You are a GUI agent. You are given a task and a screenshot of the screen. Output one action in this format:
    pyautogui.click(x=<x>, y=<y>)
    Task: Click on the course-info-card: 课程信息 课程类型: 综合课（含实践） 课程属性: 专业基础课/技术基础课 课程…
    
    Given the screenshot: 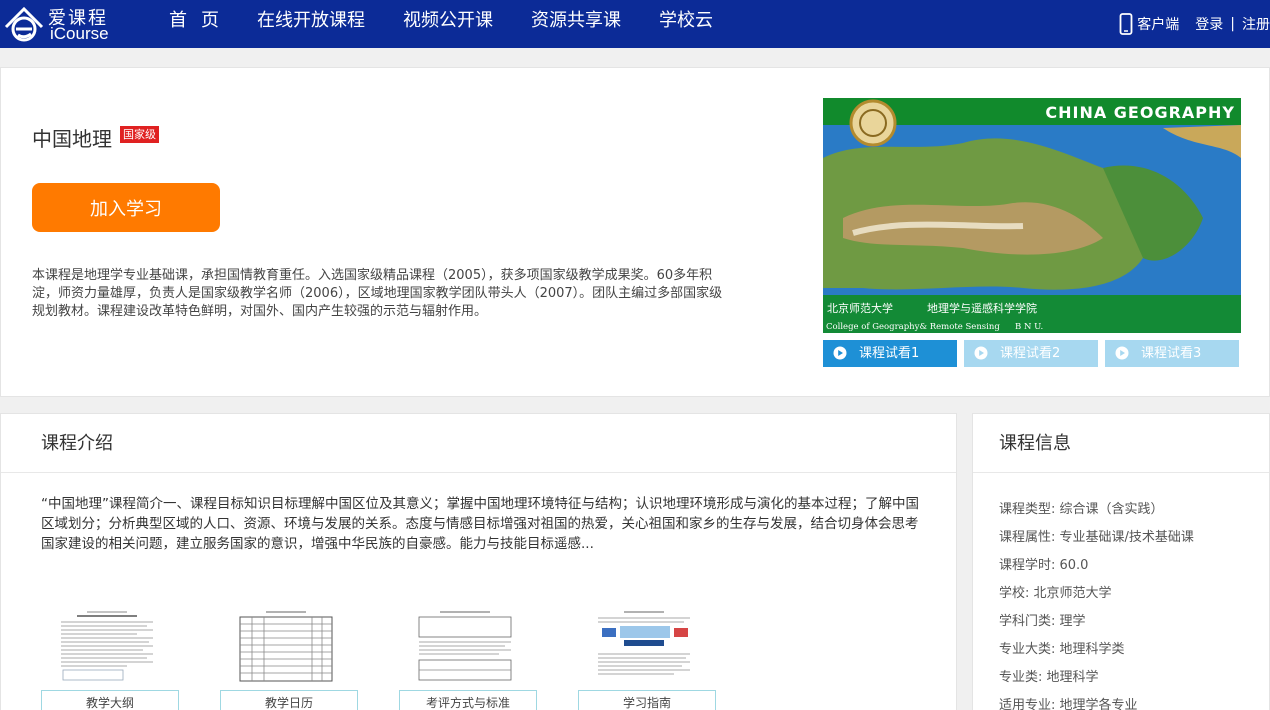 What is the action you would take?
    pyautogui.click(x=1121, y=561)
    